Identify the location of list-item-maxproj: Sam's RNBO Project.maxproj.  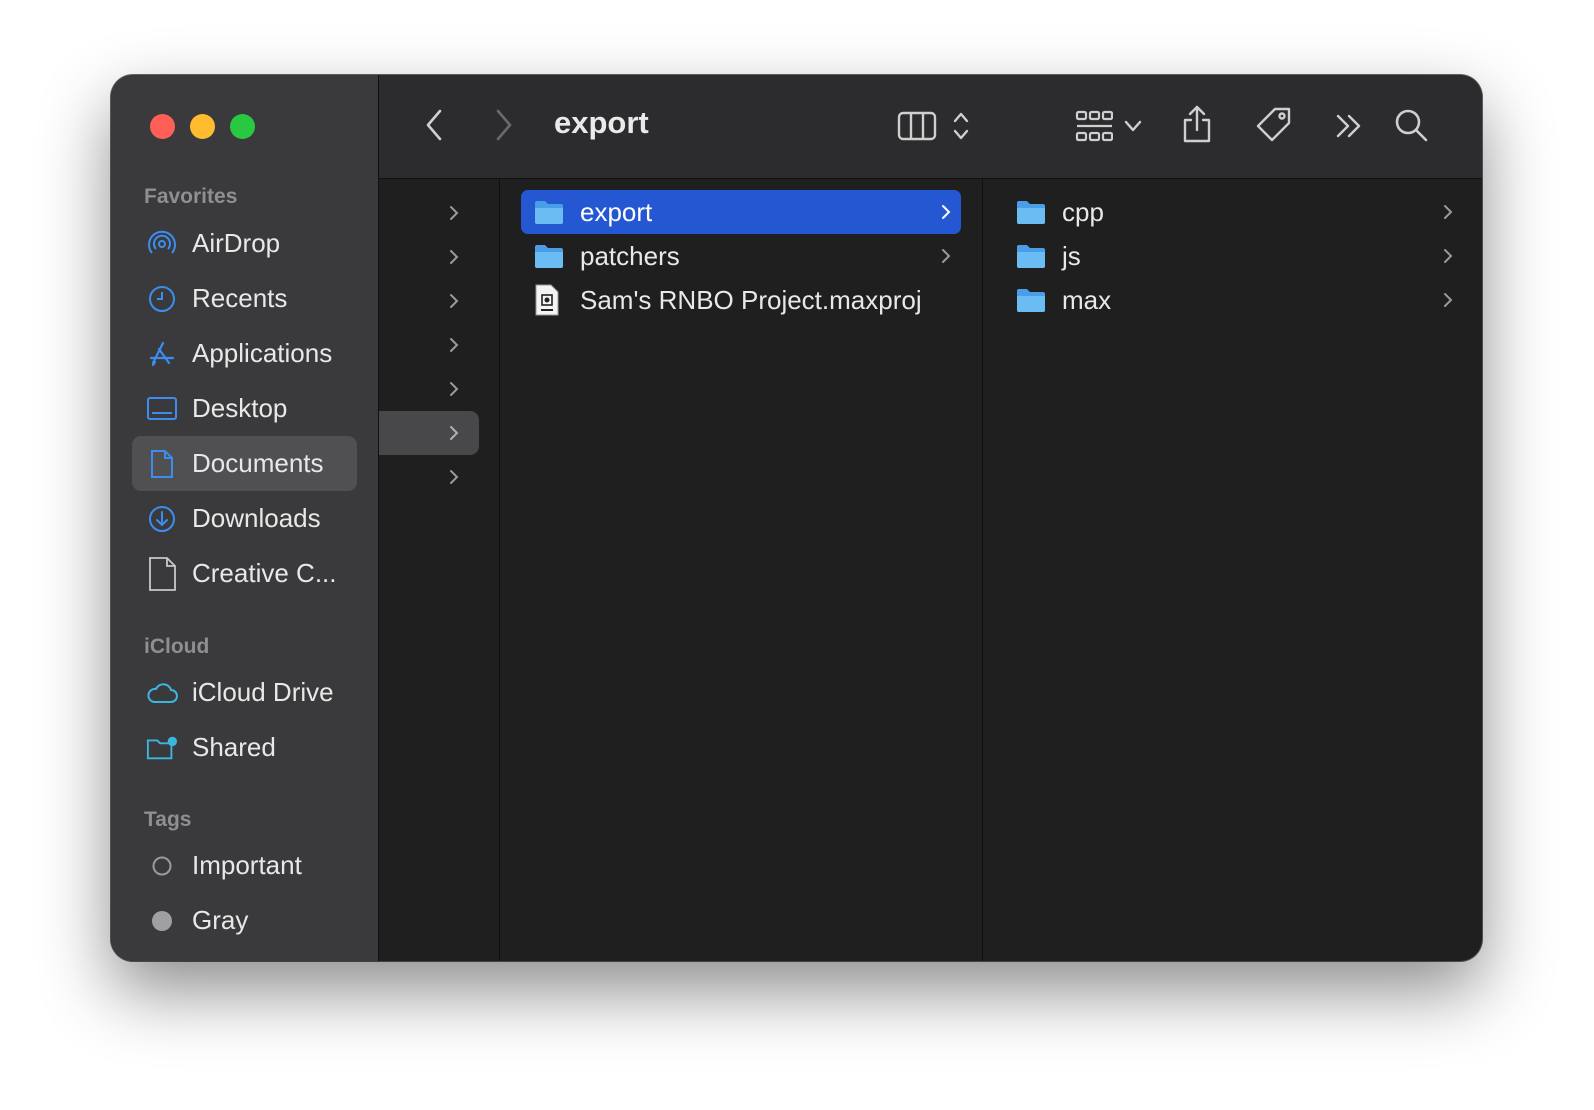
(741, 300).